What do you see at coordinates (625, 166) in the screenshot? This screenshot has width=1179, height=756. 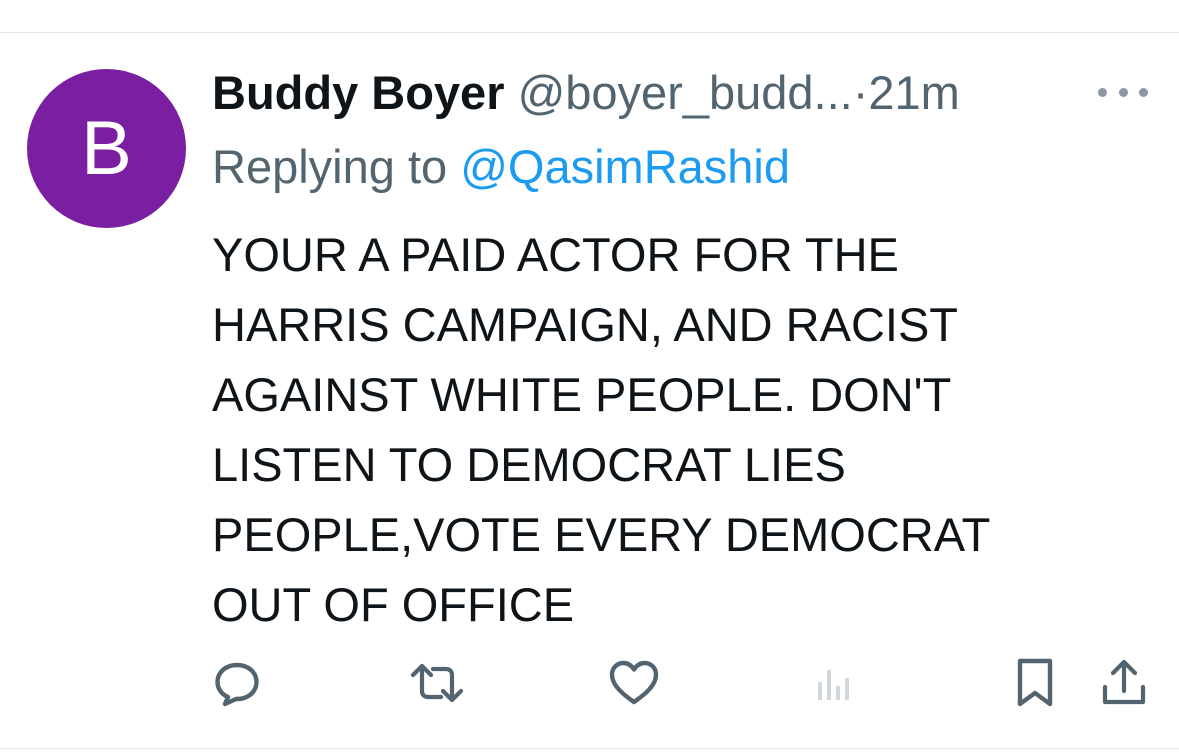 I see `replying-to-mention: @QasimRashid` at bounding box center [625, 166].